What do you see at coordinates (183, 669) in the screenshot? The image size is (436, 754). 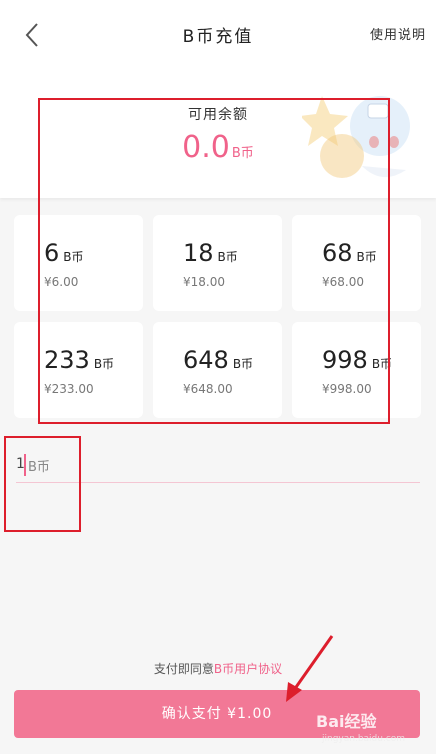 I see `agreement-prefix: 支付即同意` at bounding box center [183, 669].